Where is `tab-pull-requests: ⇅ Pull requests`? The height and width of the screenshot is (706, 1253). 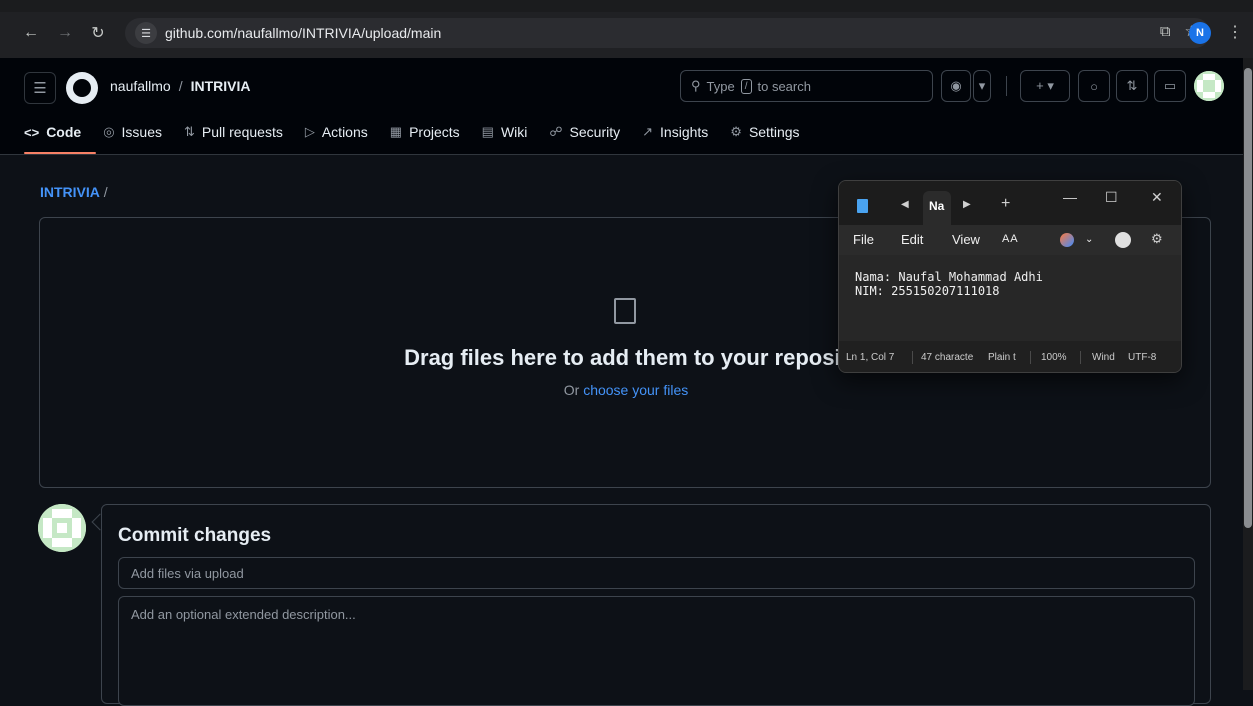
tab-pull-requests: ⇅ Pull requests is located at coordinates (233, 132).